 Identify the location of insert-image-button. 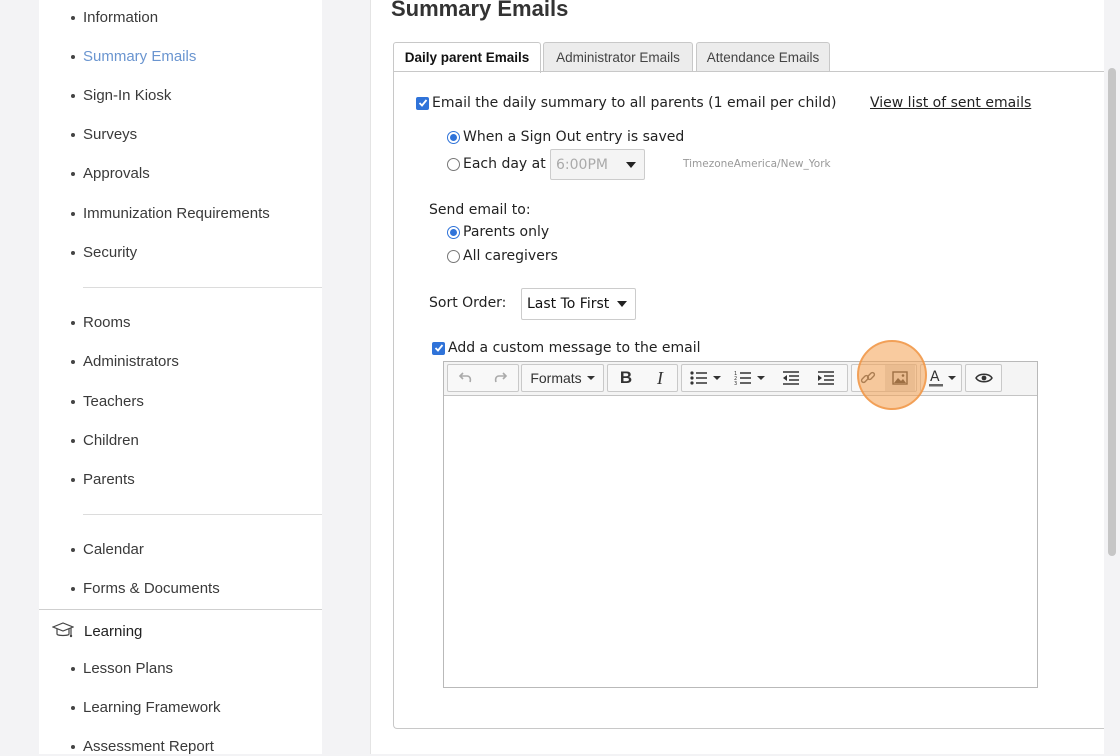
(900, 378).